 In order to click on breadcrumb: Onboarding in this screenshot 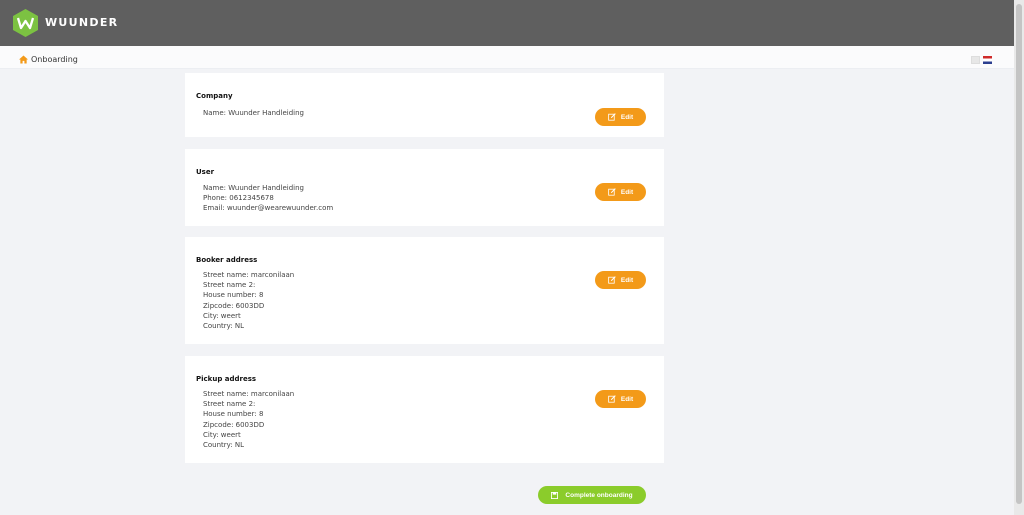, I will do `click(48, 59)`.